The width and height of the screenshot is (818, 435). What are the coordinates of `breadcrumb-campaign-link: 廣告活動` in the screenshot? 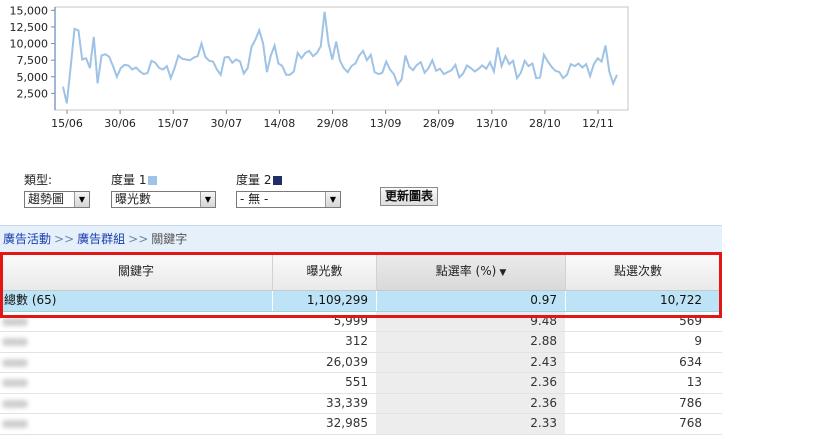 It's located at (27, 239).